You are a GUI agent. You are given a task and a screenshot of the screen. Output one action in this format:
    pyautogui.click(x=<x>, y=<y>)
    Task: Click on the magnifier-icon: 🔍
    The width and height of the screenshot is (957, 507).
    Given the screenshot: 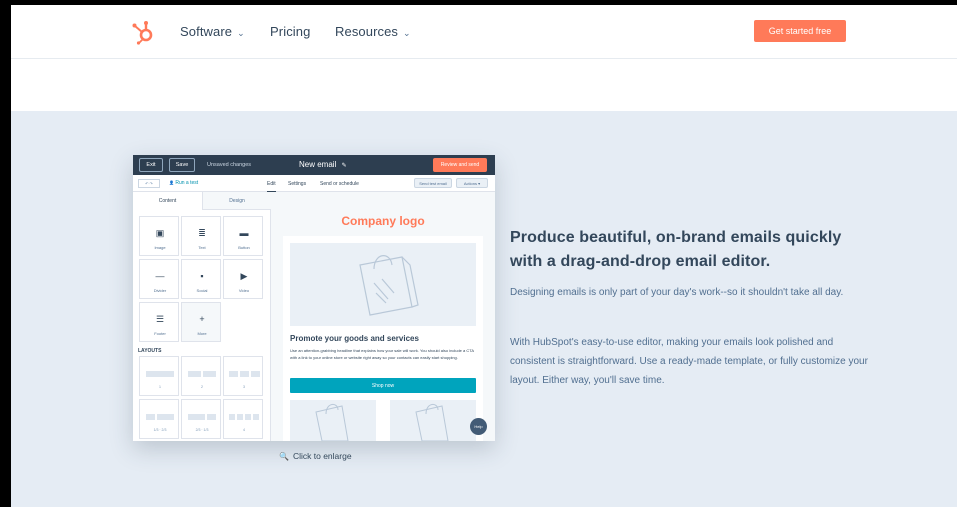 What is the action you would take?
    pyautogui.click(x=284, y=456)
    